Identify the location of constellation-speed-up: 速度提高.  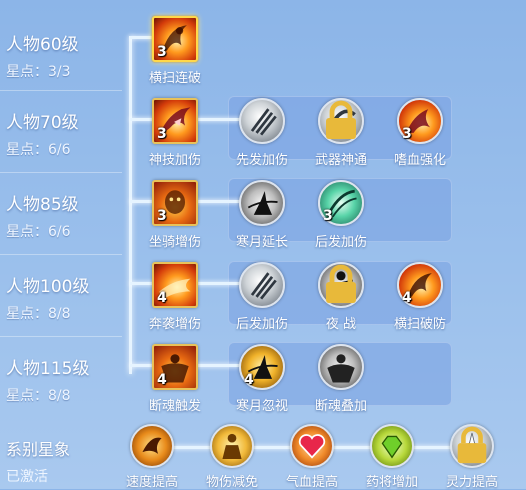
(152, 457).